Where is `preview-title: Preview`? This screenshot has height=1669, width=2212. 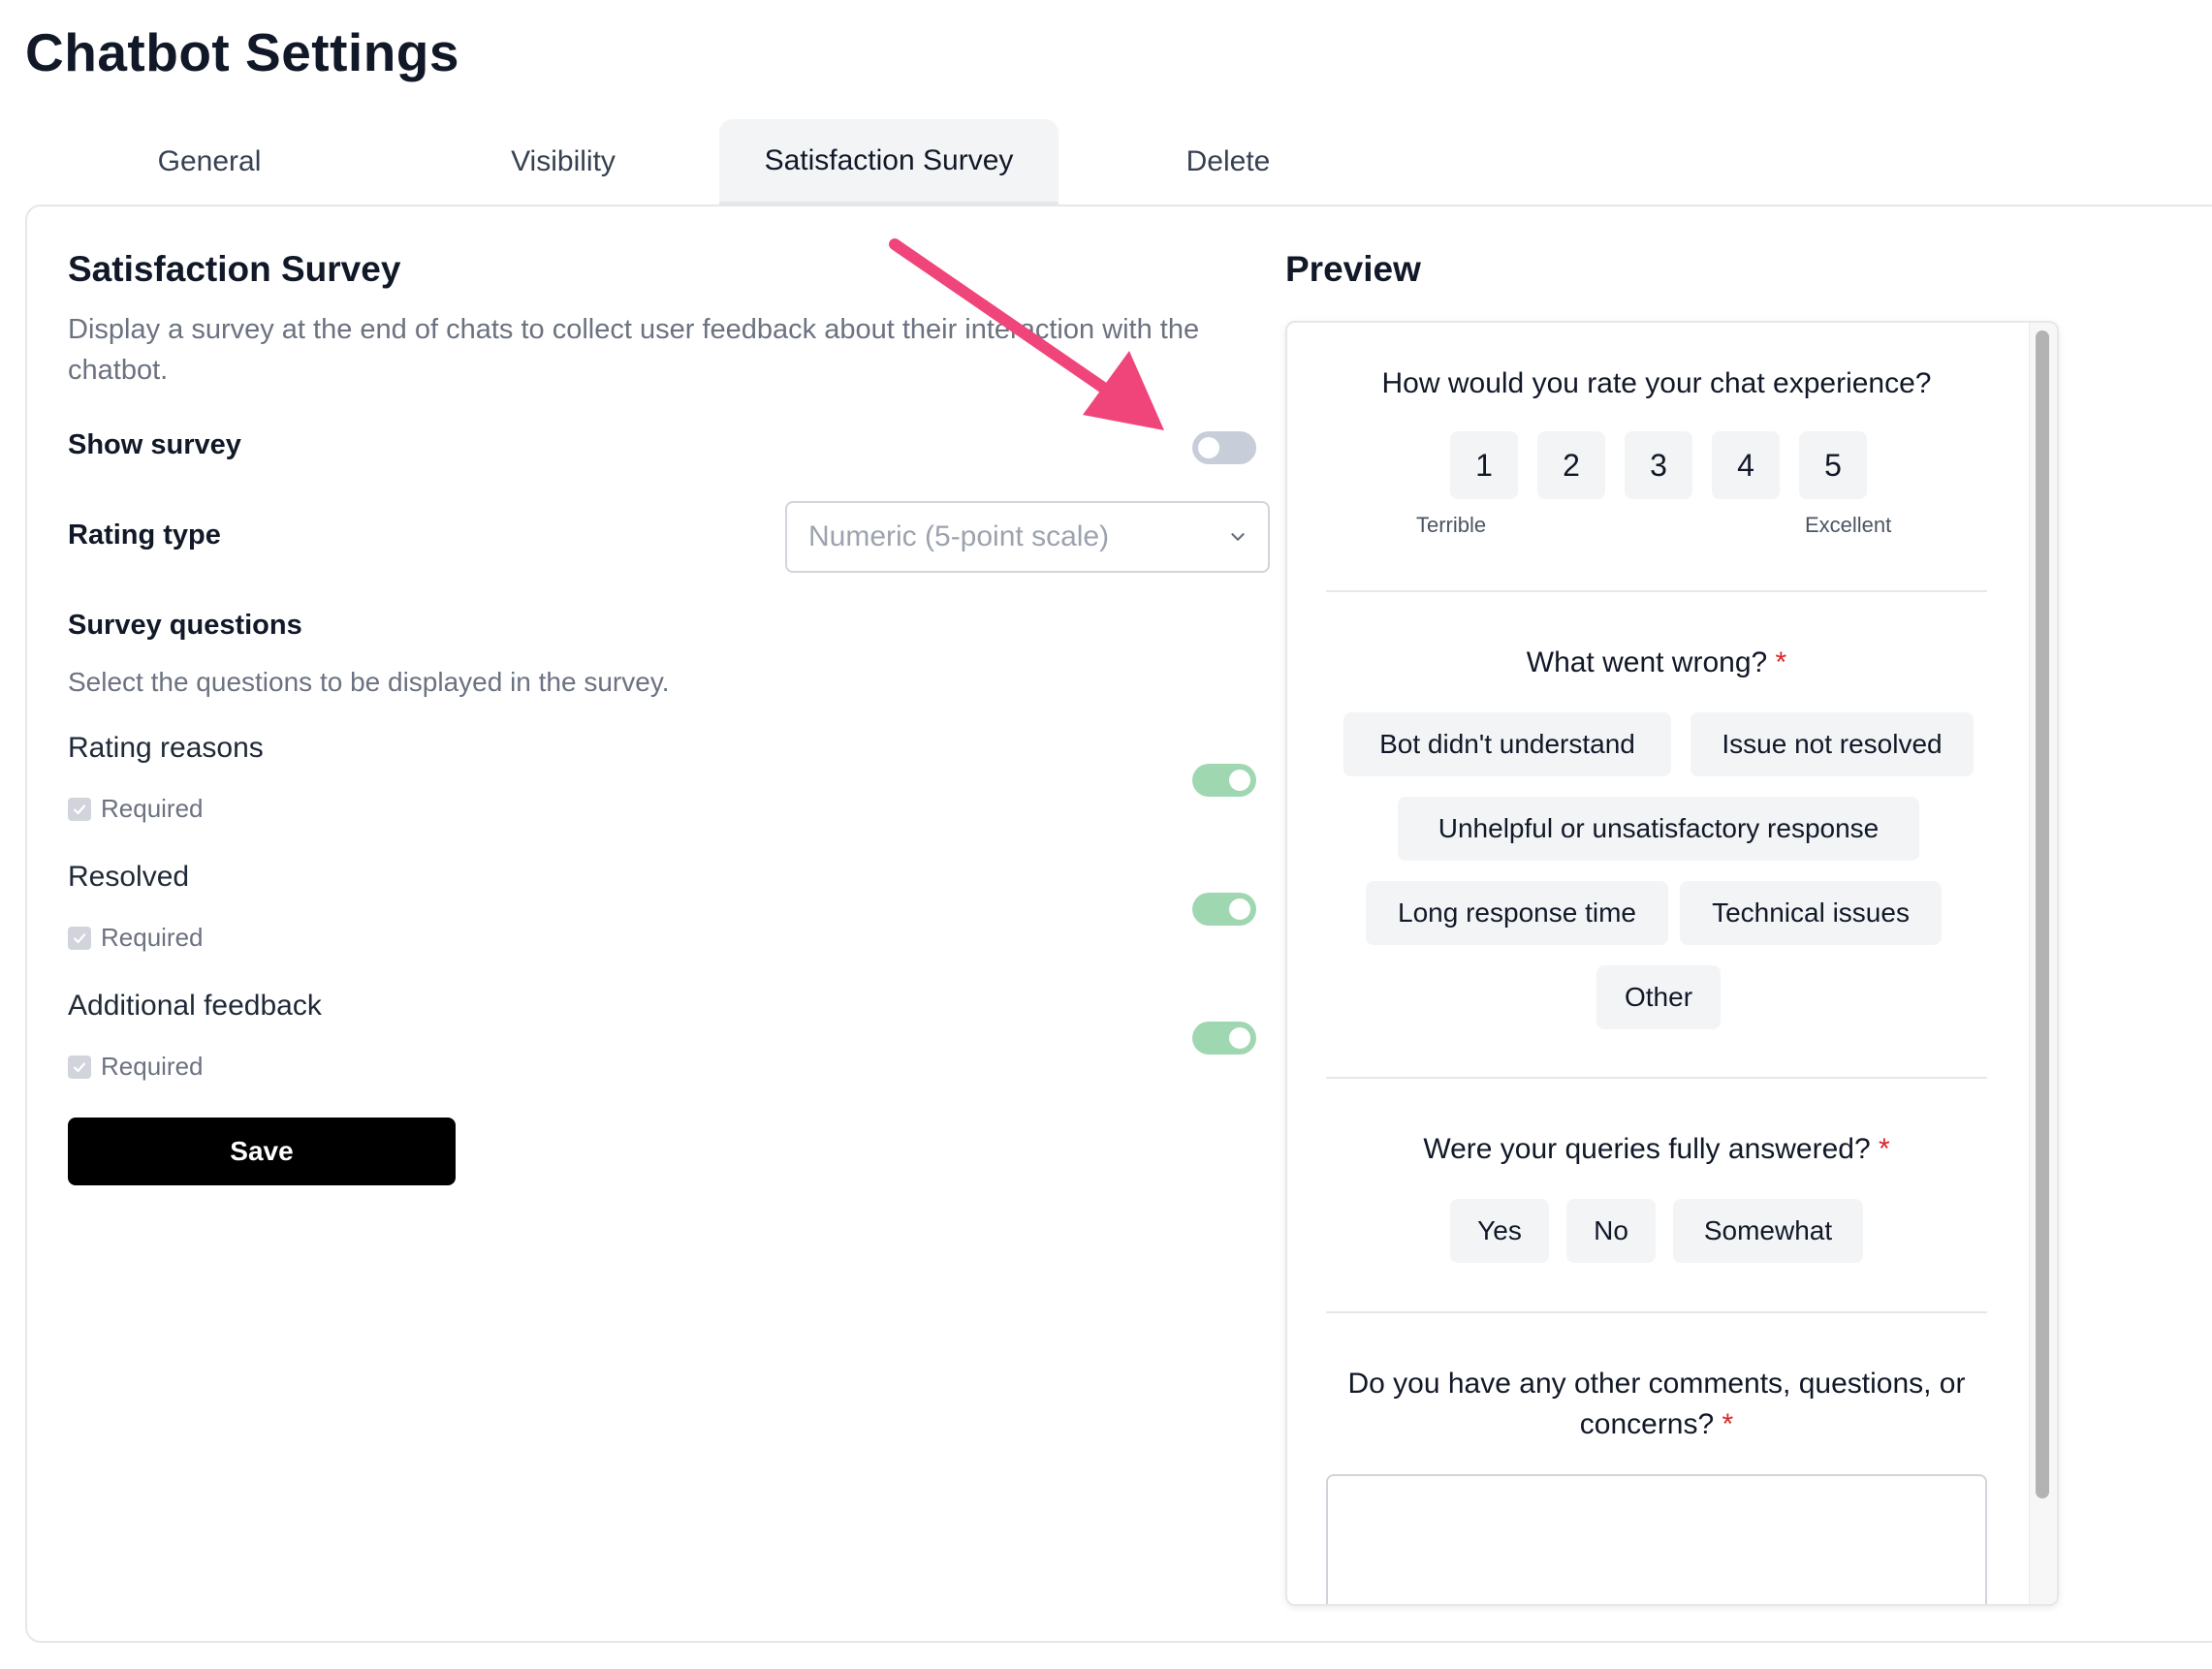 preview-title: Preview is located at coordinates (1353, 269).